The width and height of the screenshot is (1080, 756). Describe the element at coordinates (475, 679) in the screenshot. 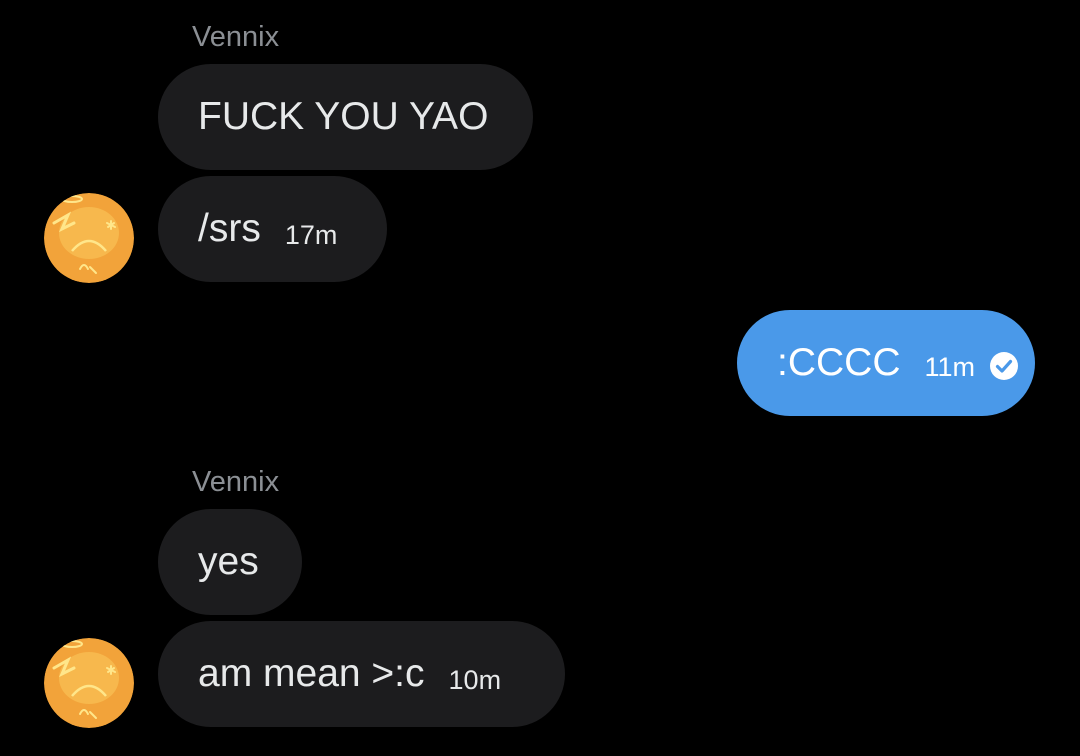

I see `message-timestamp: 10m` at that location.